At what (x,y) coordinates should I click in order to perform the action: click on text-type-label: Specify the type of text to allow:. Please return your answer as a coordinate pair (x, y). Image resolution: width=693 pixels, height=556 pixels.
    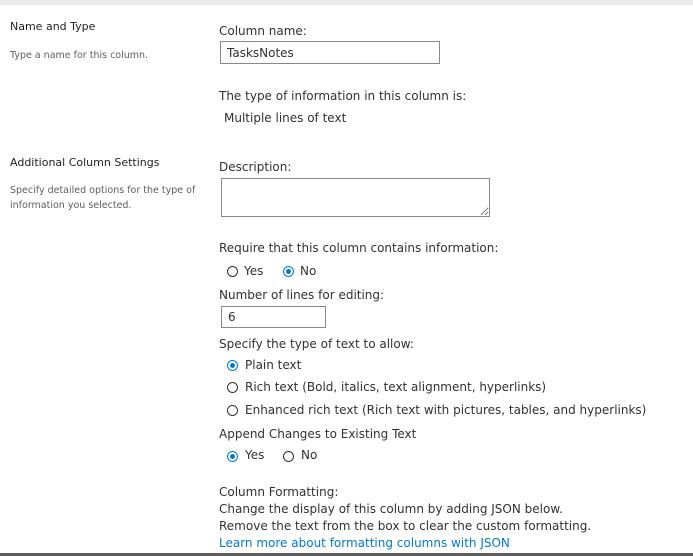
    Looking at the image, I should click on (316, 344).